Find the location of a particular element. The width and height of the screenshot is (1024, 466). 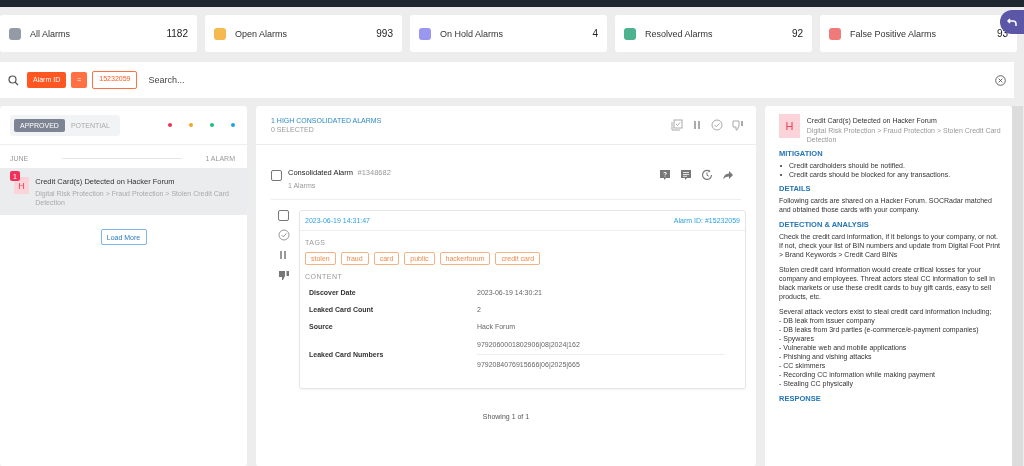

clear-icon is located at coordinates (1000, 80).